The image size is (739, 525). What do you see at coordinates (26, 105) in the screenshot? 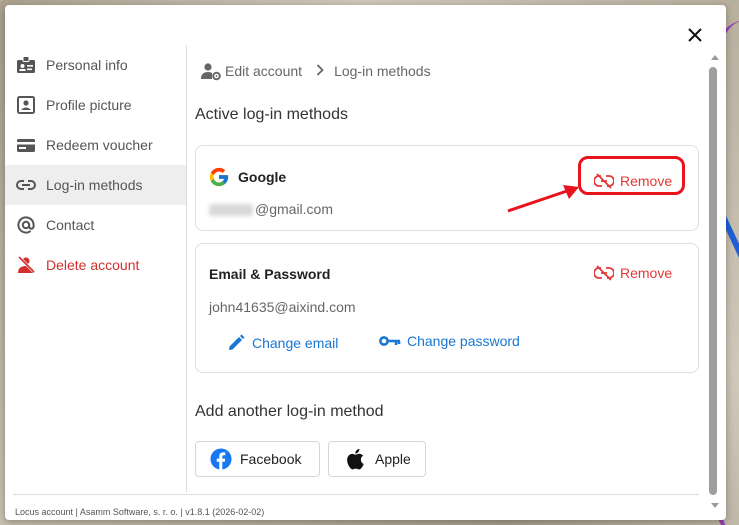
I see `portrait-icon` at bounding box center [26, 105].